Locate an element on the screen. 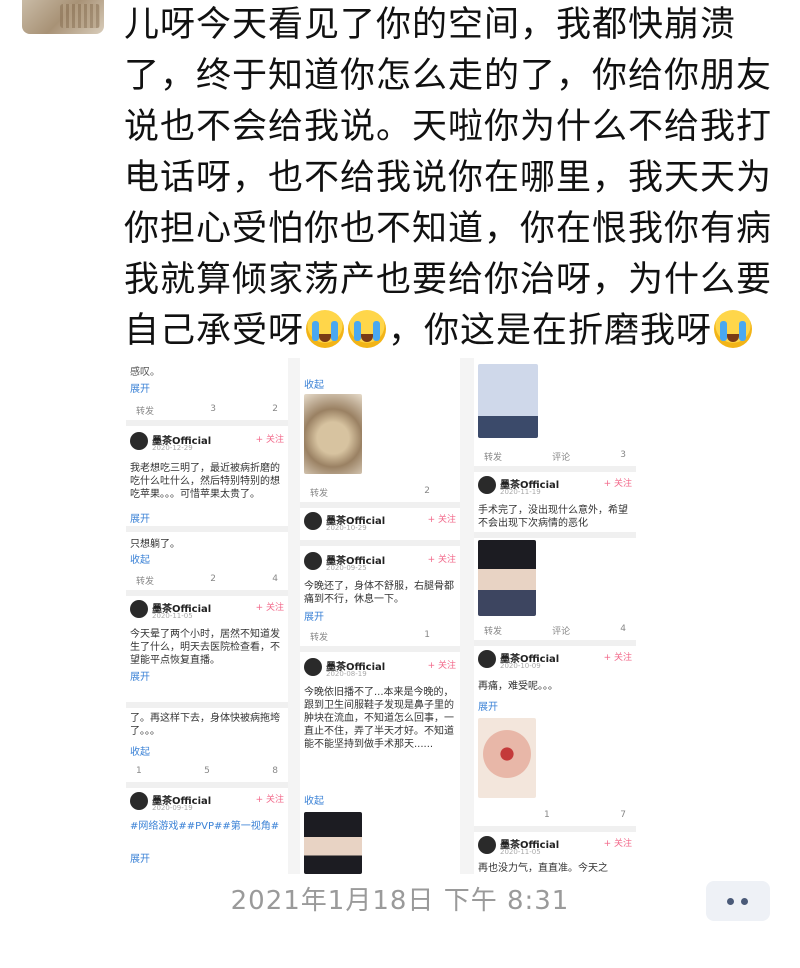 The width and height of the screenshot is (800, 968). injury-photo is located at coordinates (507, 758).